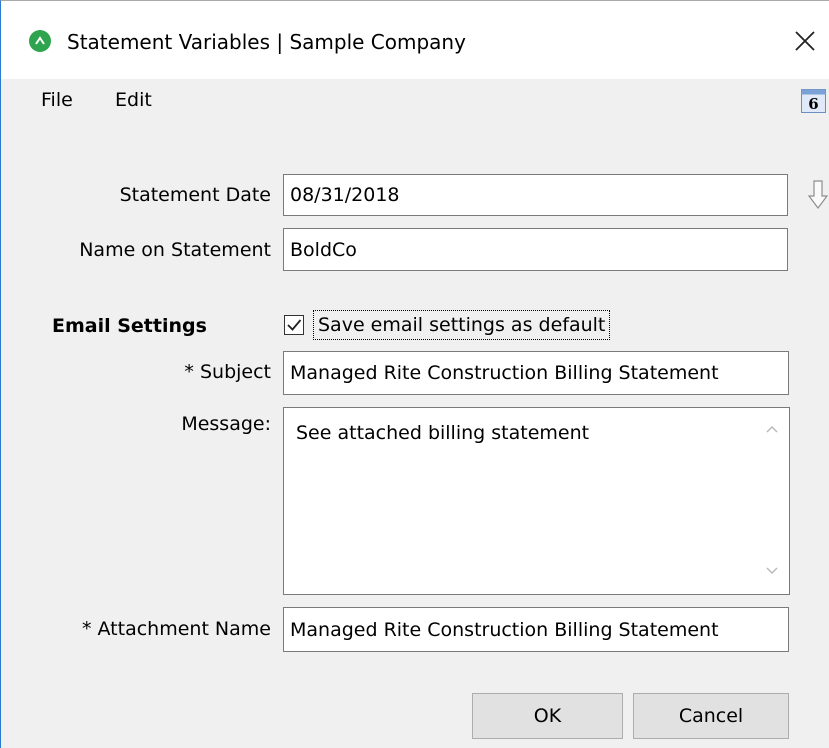 The height and width of the screenshot is (748, 829). I want to click on email-settings-heading: Email Settings, so click(129, 326).